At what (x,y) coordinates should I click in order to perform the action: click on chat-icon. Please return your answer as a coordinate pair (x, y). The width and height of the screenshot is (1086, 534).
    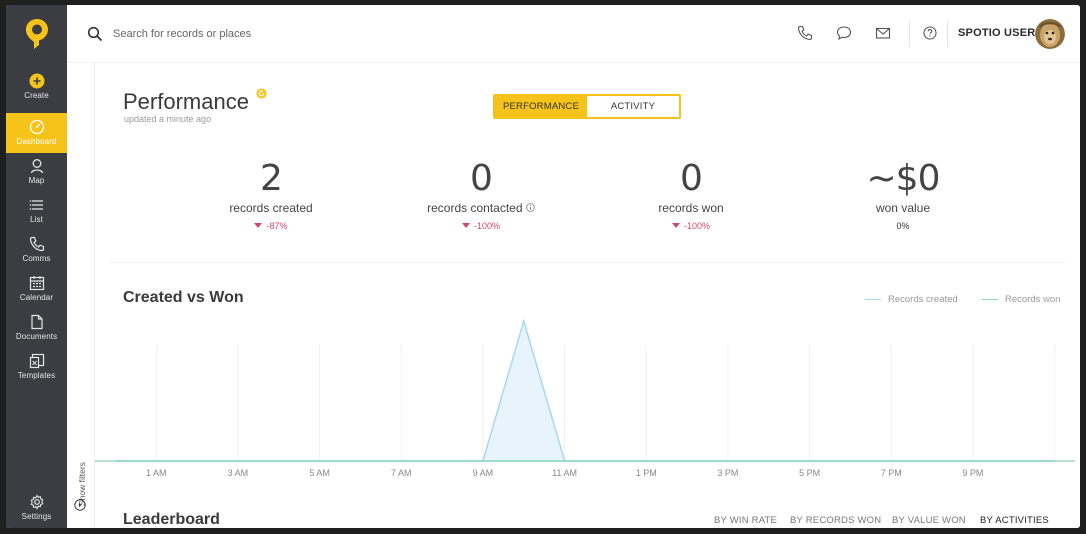
    Looking at the image, I should click on (844, 33).